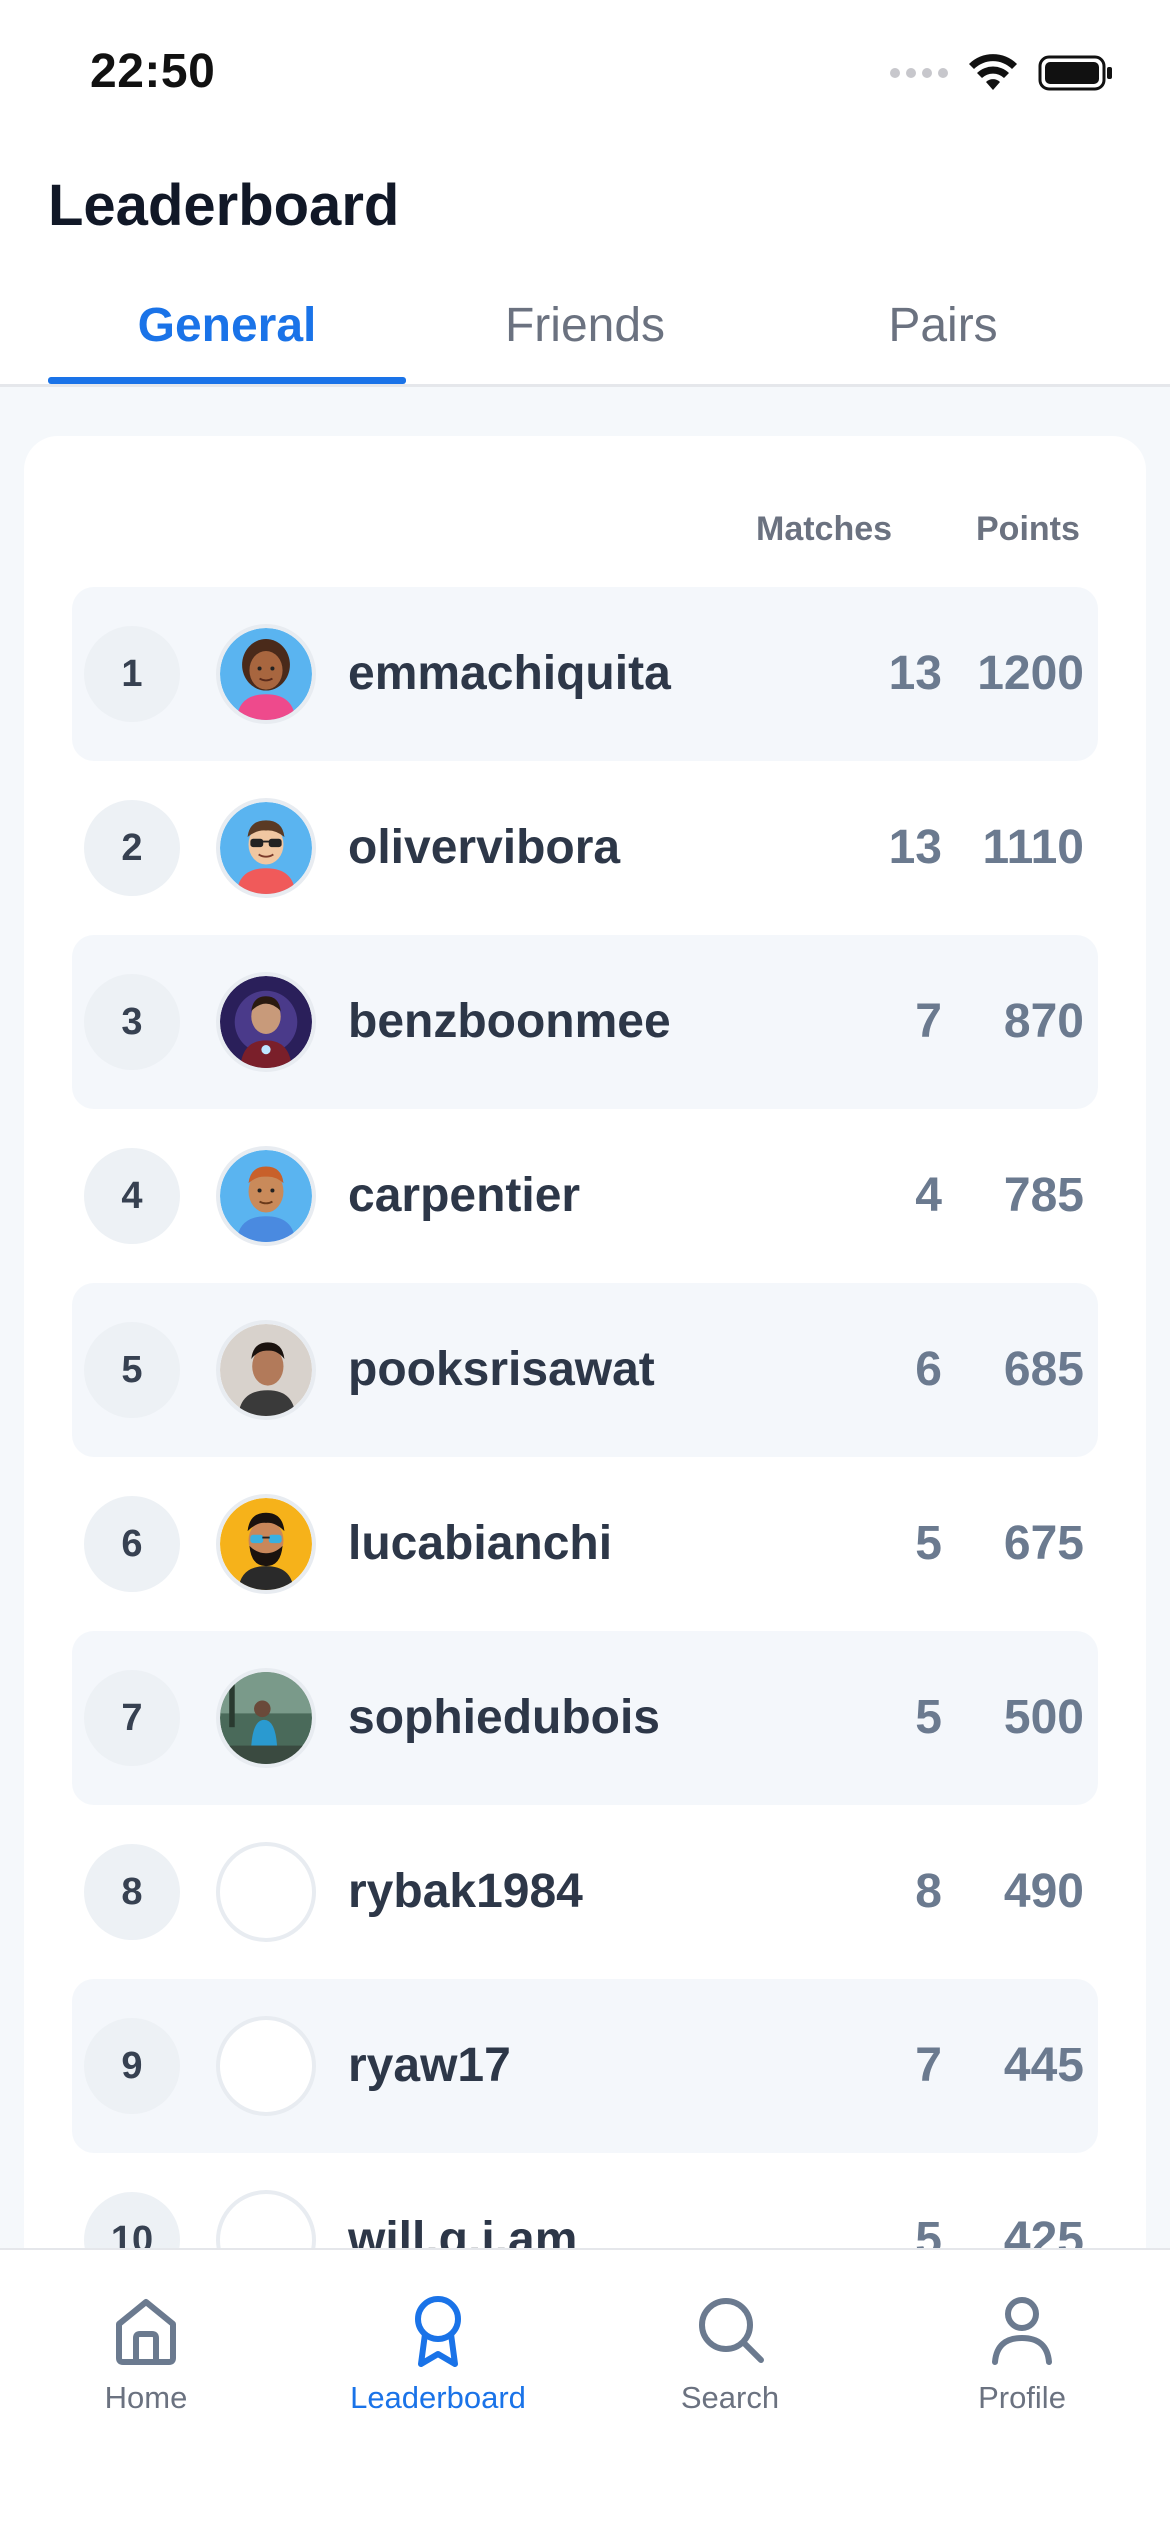 This screenshot has width=1170, height=2532. Describe the element at coordinates (993, 72) in the screenshot. I see `wifi-icon` at that location.